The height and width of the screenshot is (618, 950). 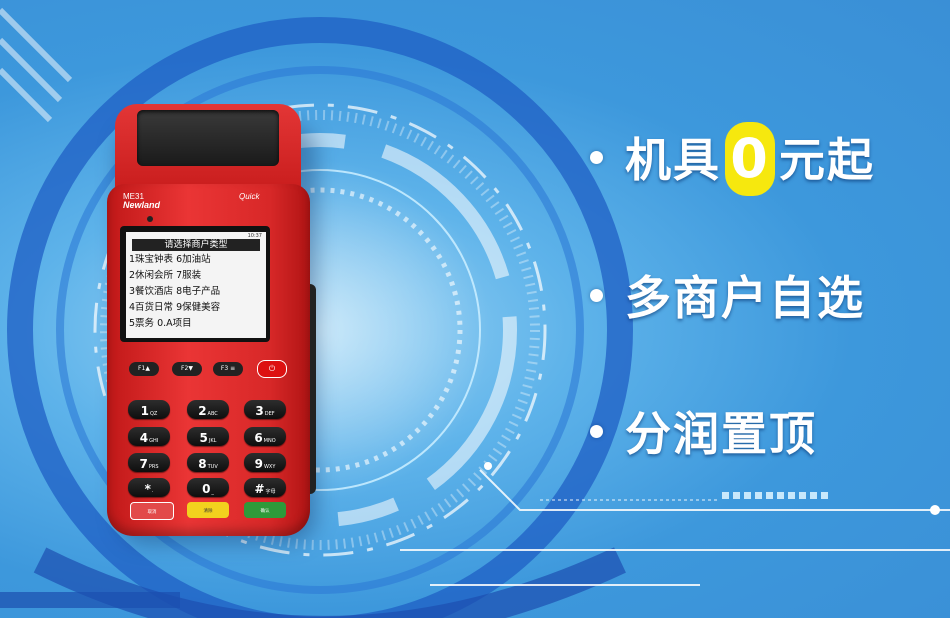 What do you see at coordinates (149, 462) in the screenshot?
I see `keypad-key: 7PRS` at bounding box center [149, 462].